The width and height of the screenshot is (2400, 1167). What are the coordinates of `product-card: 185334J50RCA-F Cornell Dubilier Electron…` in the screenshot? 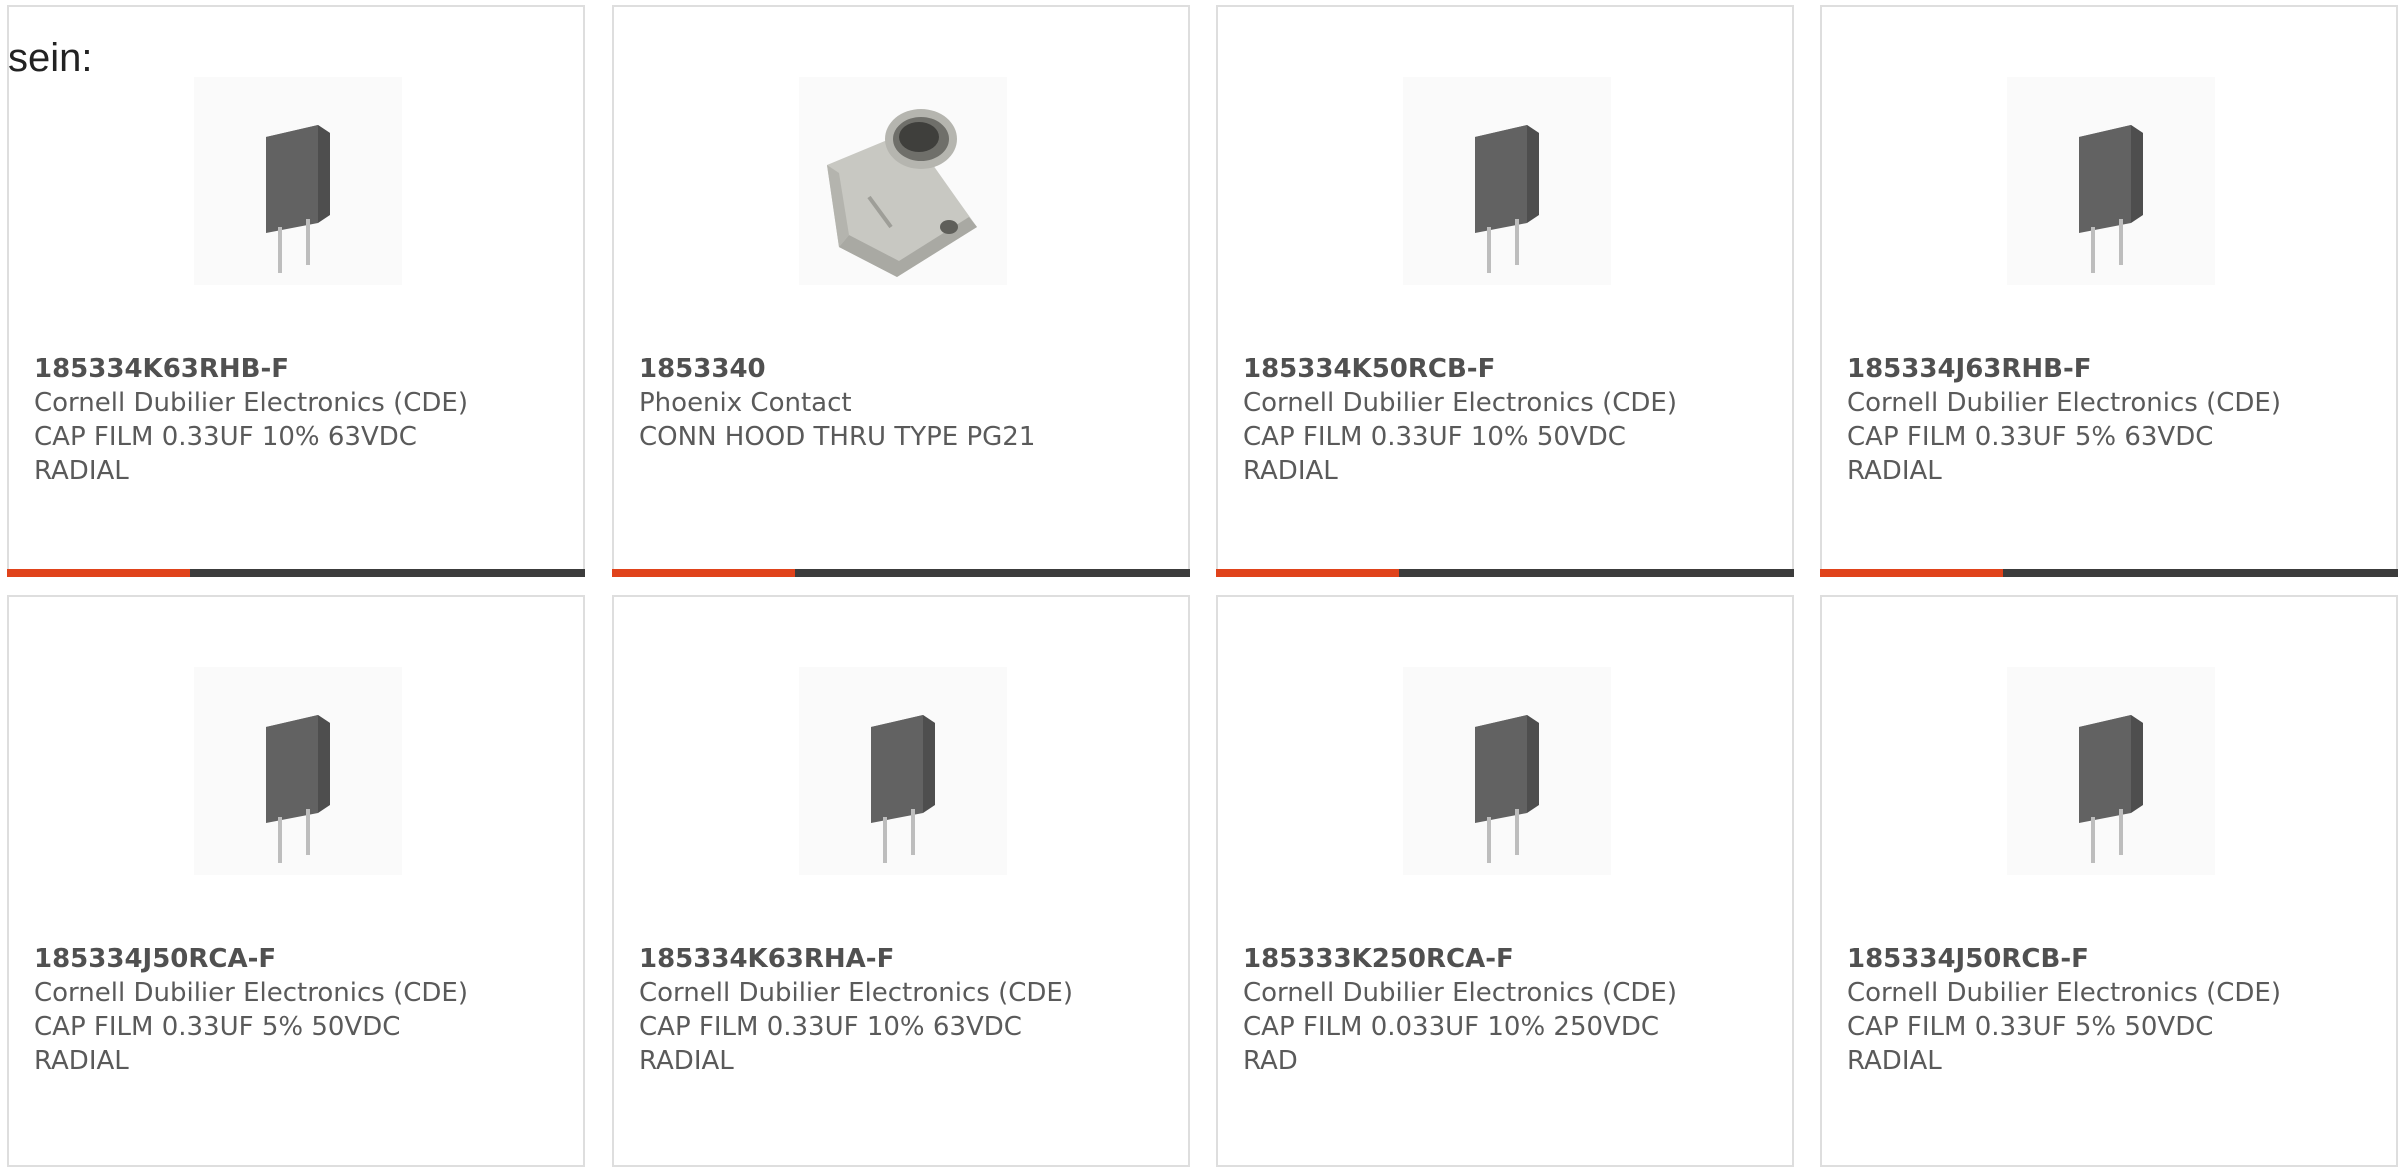 It's located at (296, 881).